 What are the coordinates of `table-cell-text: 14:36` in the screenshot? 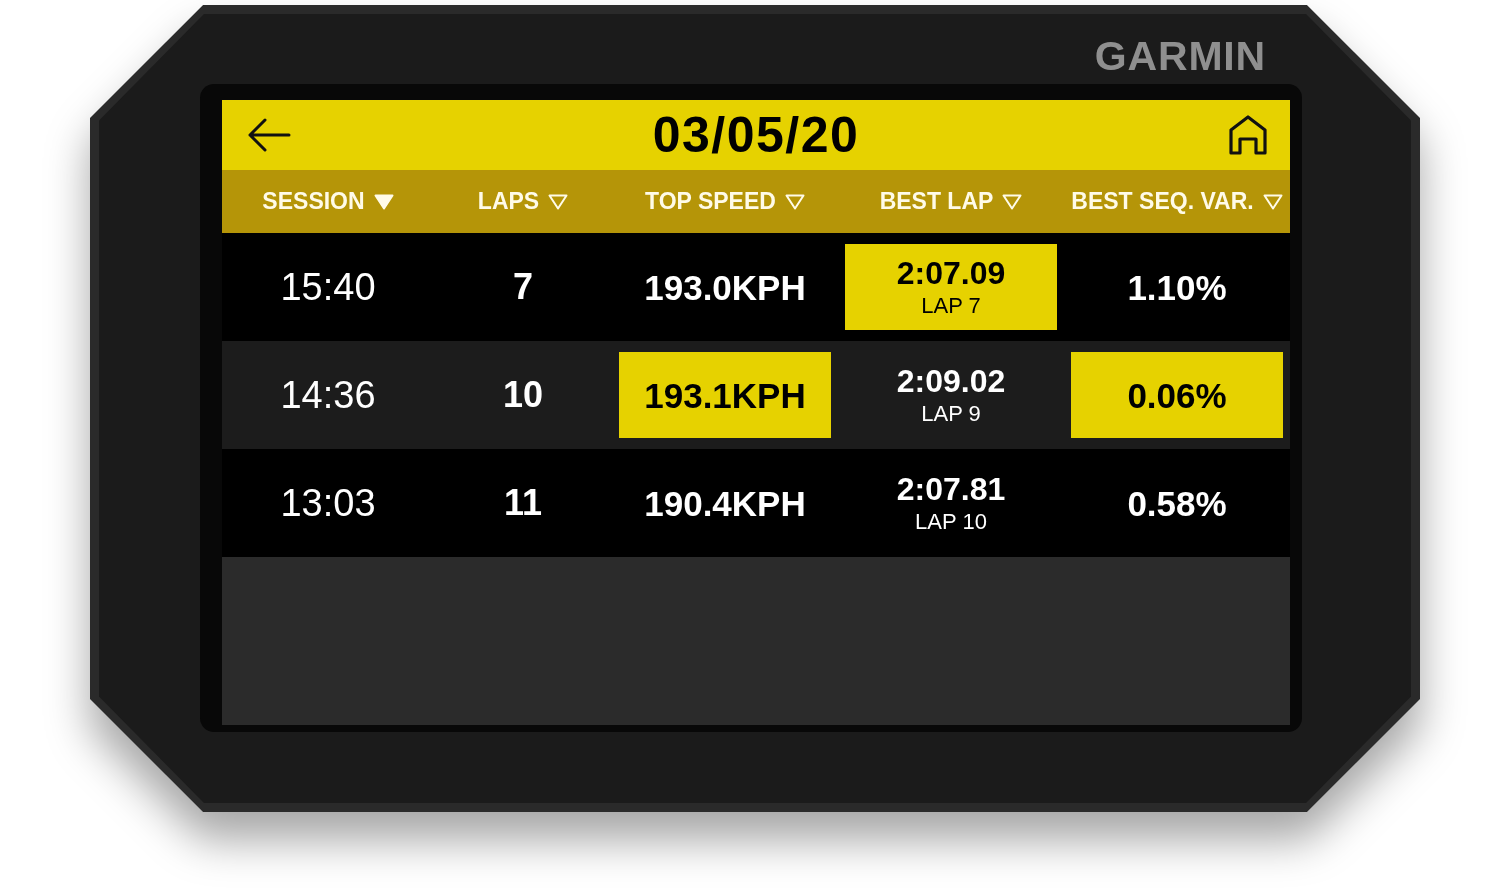 It's located at (328, 395).